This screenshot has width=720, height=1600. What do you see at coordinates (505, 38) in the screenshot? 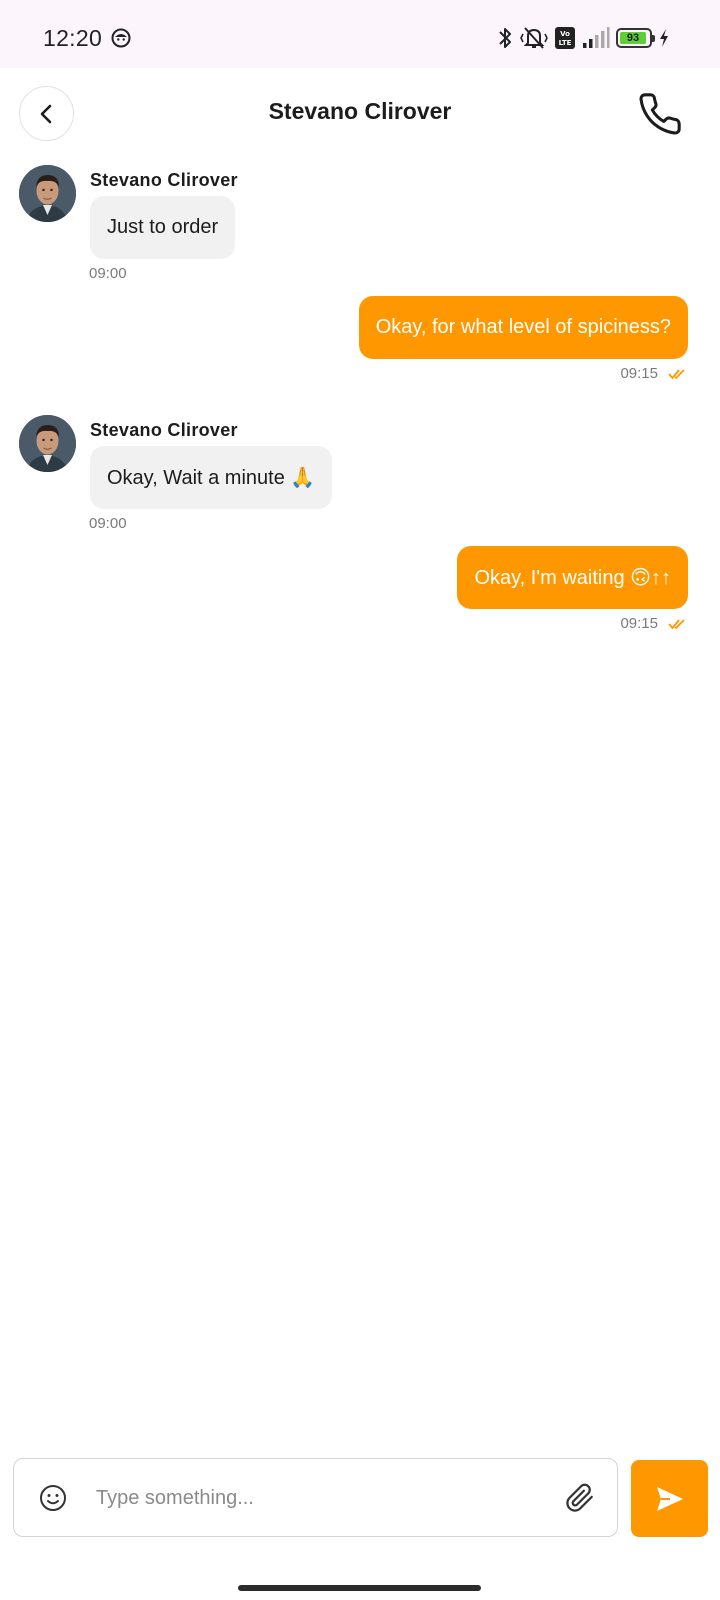
I see `bluetooth-icon` at bounding box center [505, 38].